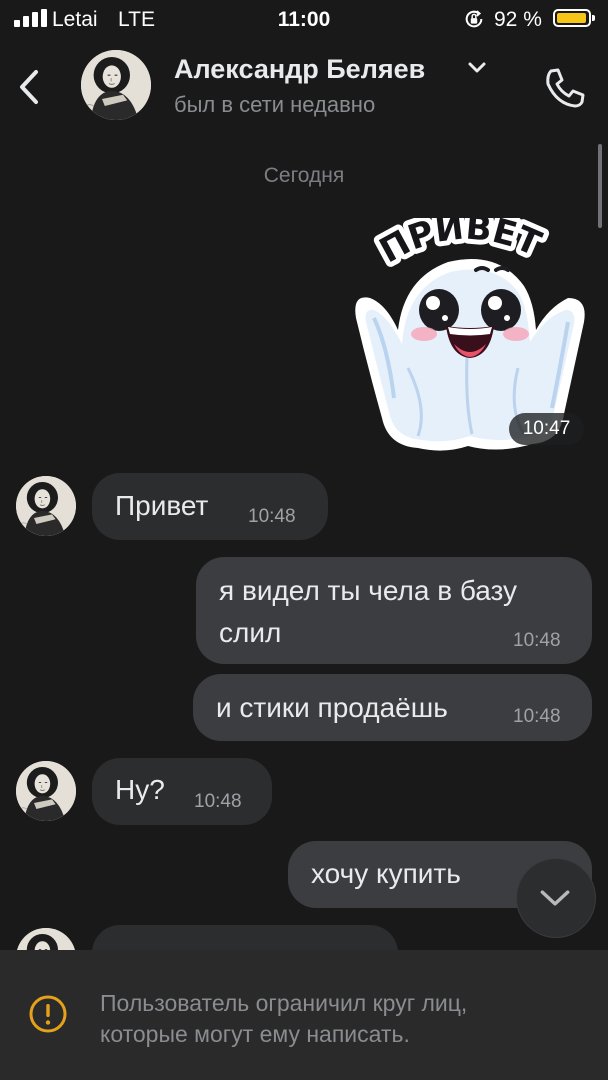 The image size is (608, 1080). What do you see at coordinates (210, 506) in the screenshot?
I see `message-bubble-incoming: Привет 10:48` at bounding box center [210, 506].